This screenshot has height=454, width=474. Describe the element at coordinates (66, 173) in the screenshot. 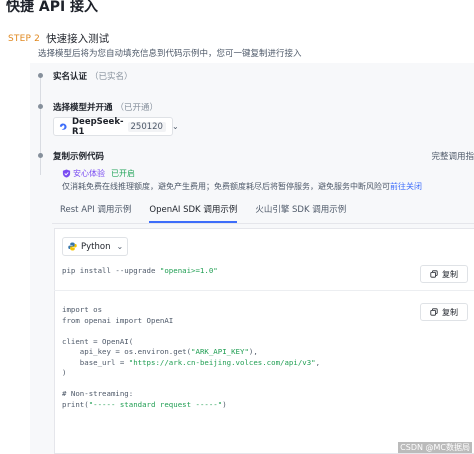

I see `shield-icon` at that location.